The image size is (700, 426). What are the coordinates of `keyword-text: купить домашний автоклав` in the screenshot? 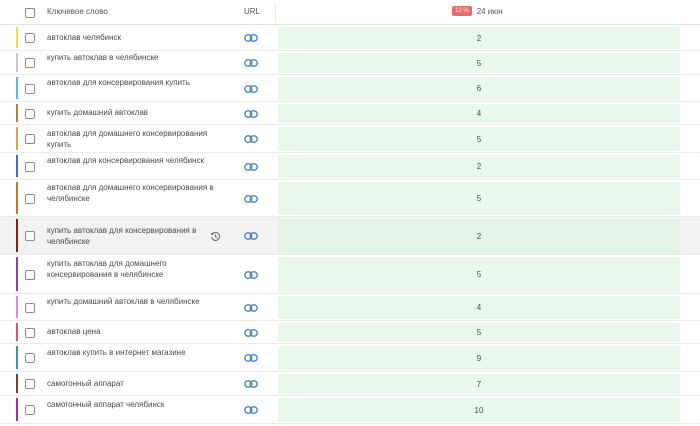 It's located at (132, 113).